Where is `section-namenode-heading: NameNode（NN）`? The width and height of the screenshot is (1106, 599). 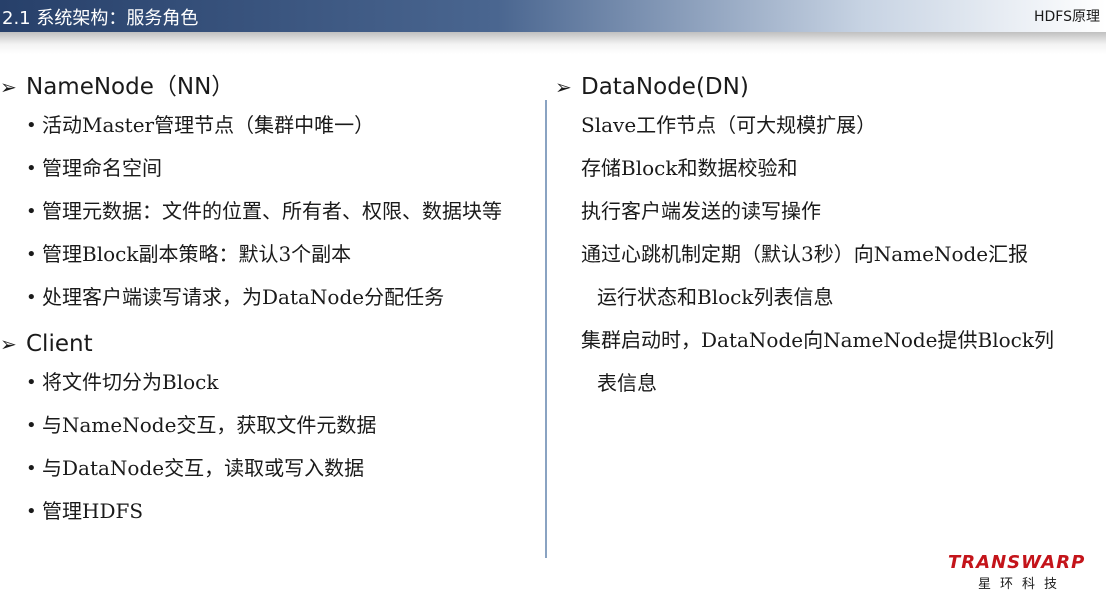 section-namenode-heading: NameNode（NN） is located at coordinates (130, 87).